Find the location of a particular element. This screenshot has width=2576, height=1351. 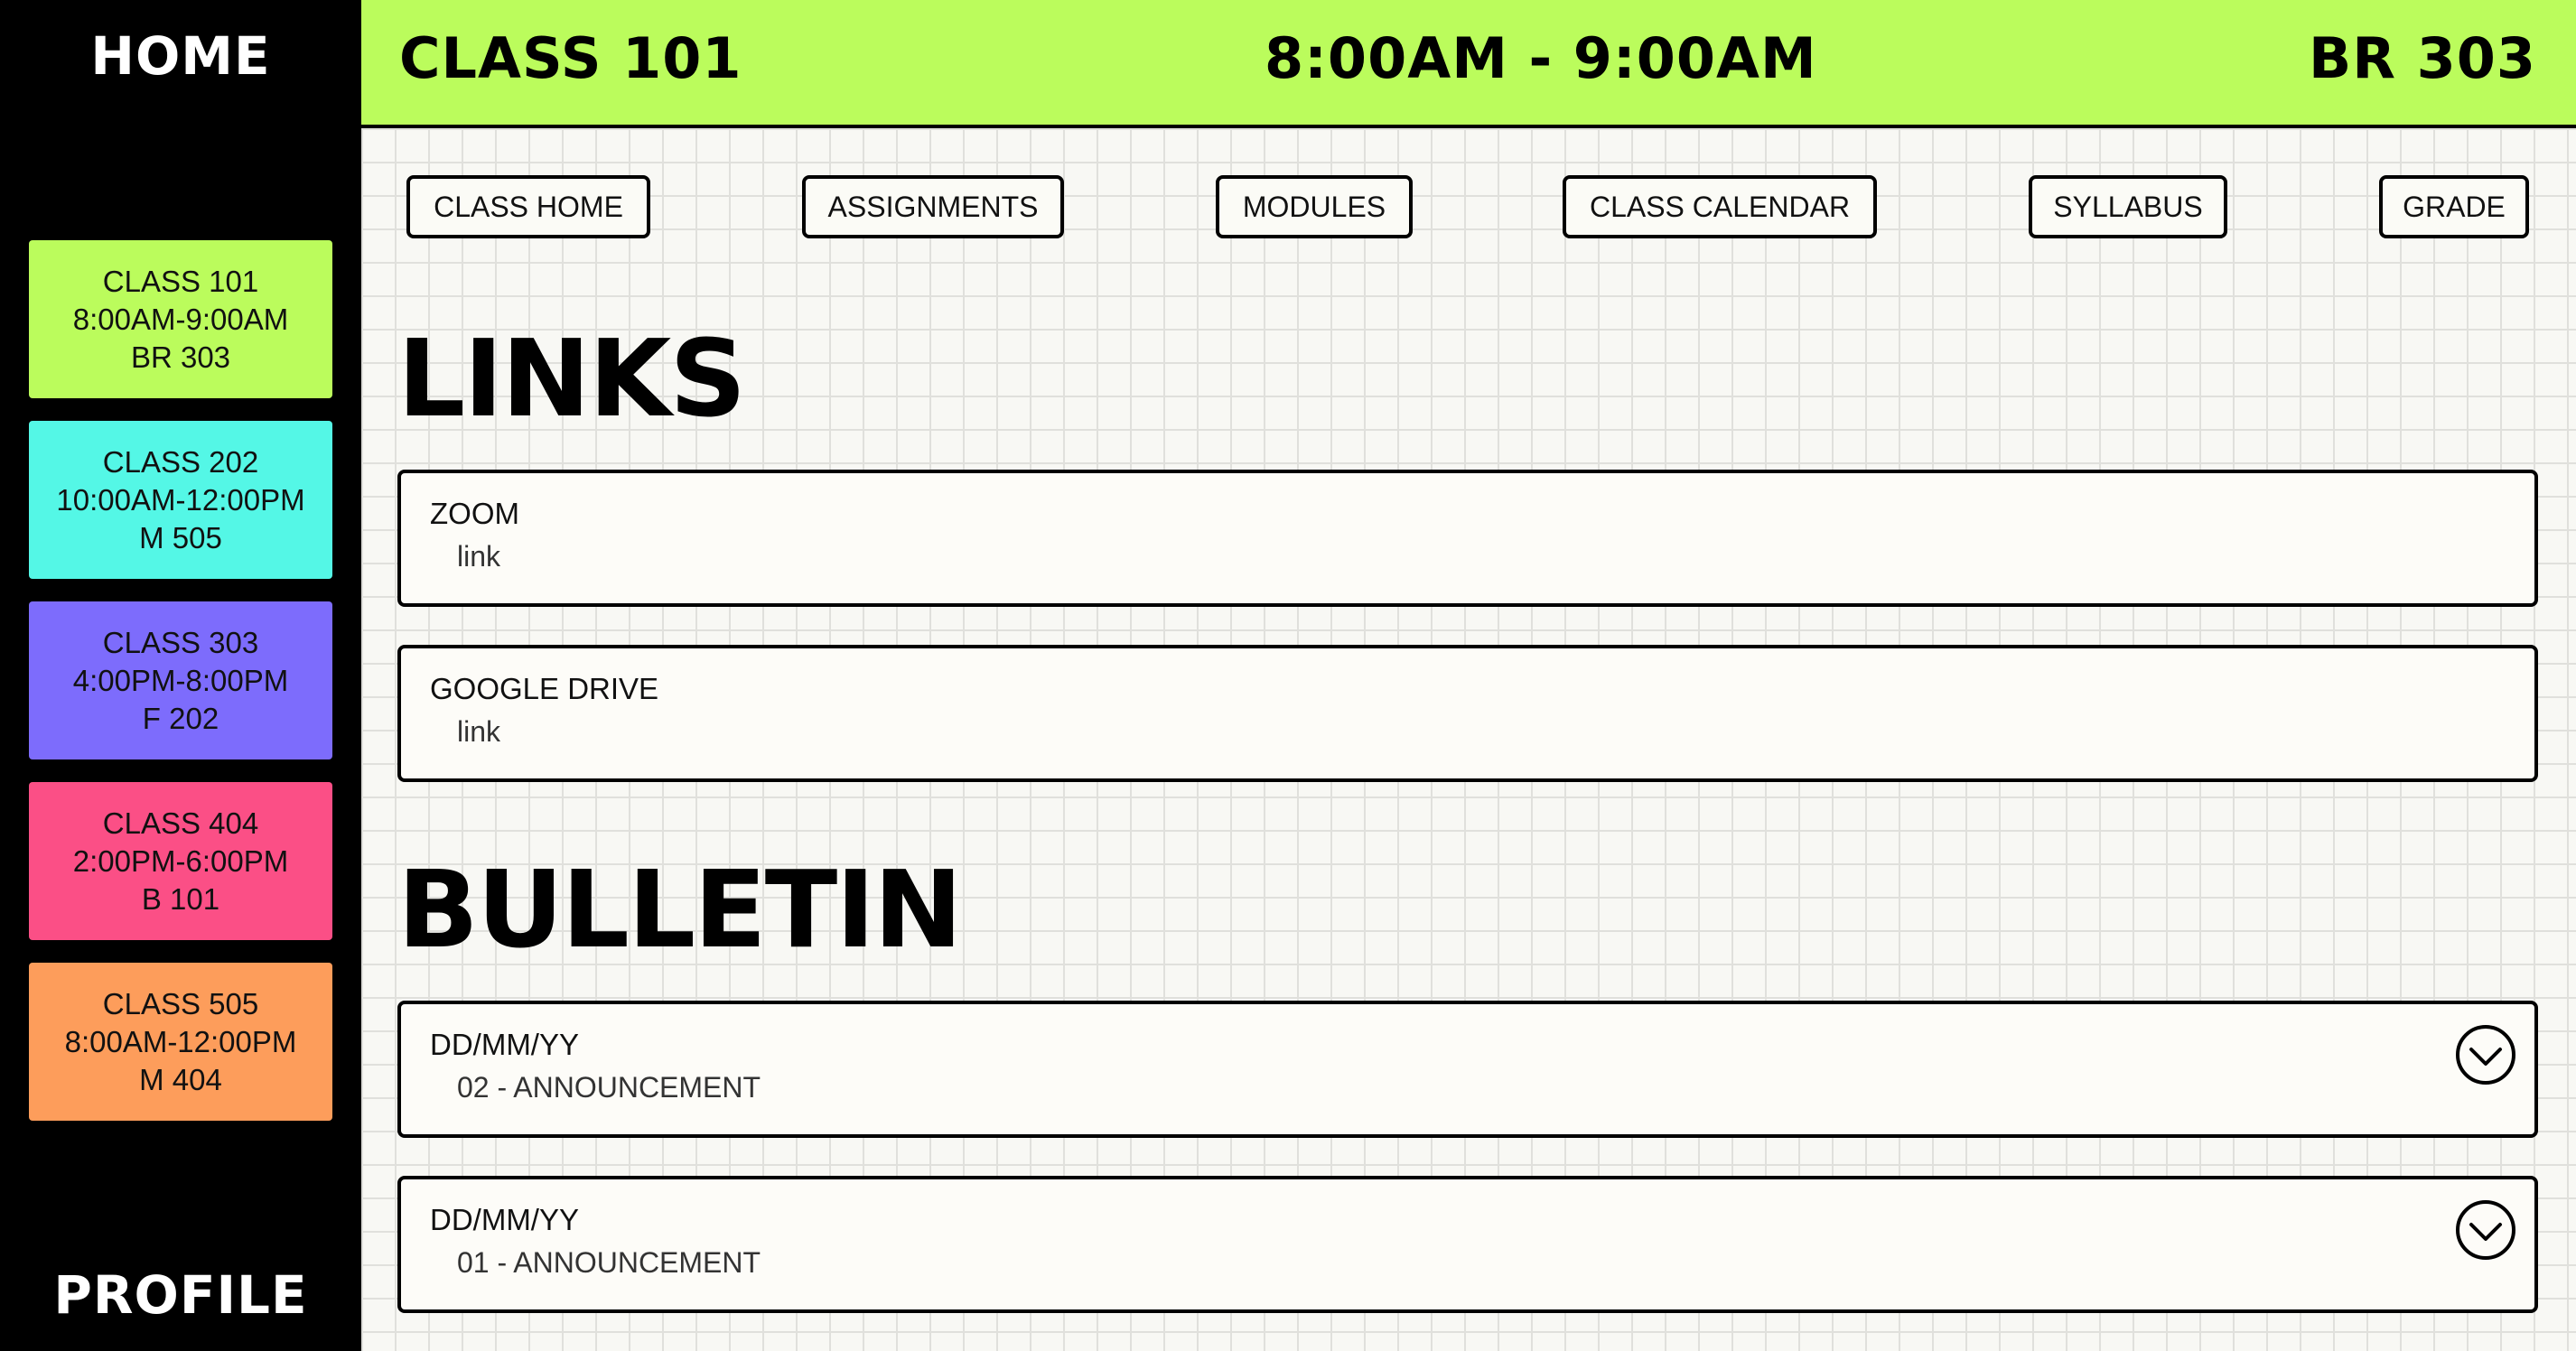

class-card-303: CLASS 303 4:00PM-8:00PM F 202 is located at coordinates (180, 680).